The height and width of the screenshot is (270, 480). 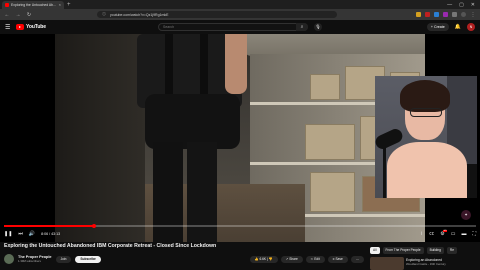 I want to click on account-avatar: N, so click(x=471, y=27).